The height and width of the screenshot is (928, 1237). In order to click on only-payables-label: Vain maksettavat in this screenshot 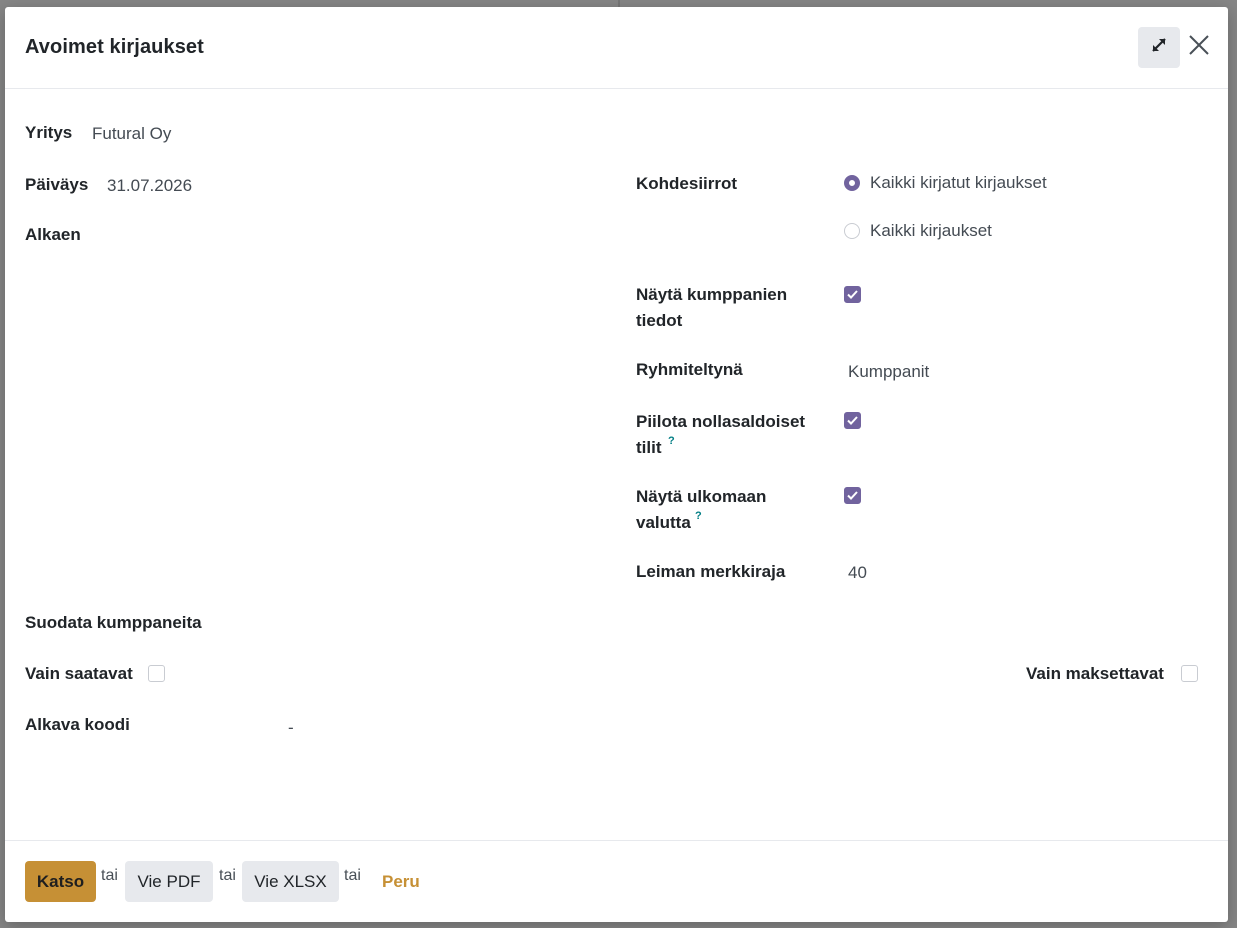, I will do `click(1095, 673)`.